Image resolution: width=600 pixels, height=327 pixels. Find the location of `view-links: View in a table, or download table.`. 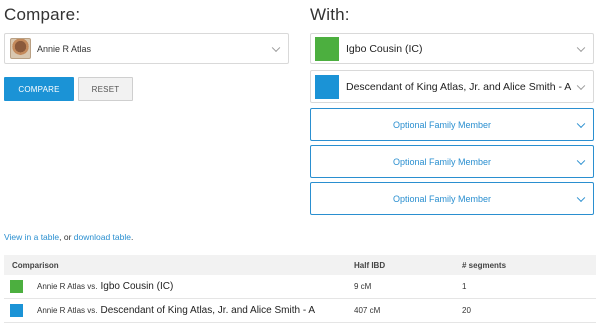

view-links: View in a table, or download table. is located at coordinates (68, 237).